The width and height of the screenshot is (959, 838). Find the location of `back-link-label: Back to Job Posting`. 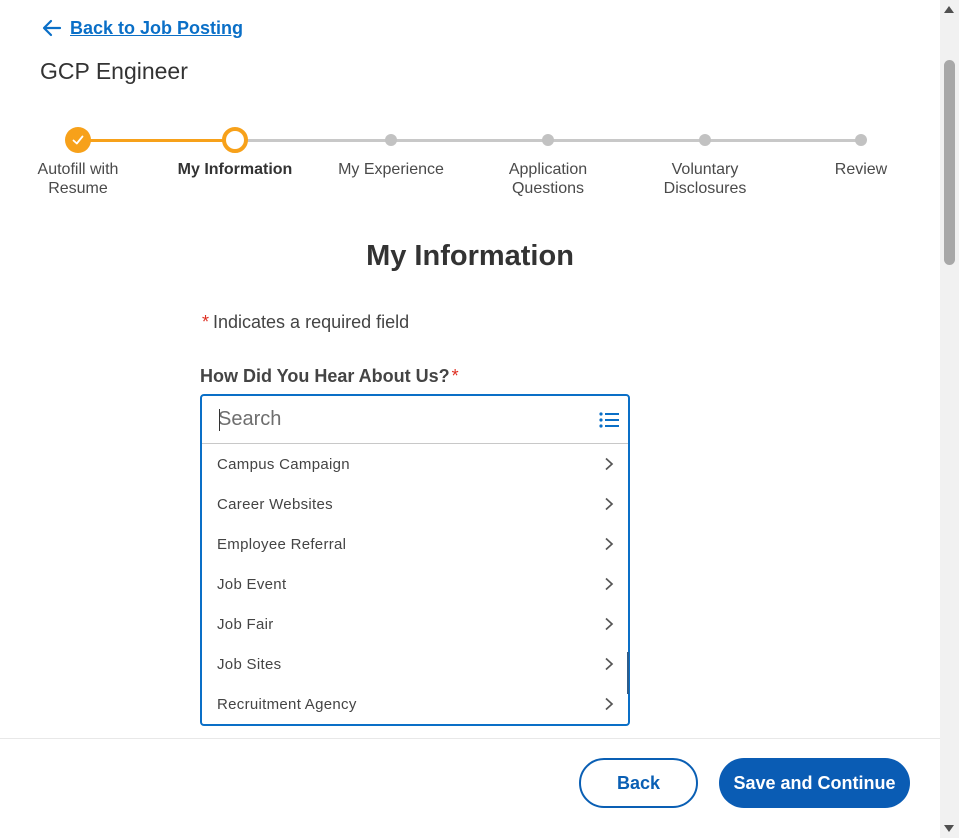

back-link-label: Back to Job Posting is located at coordinates (157, 27).